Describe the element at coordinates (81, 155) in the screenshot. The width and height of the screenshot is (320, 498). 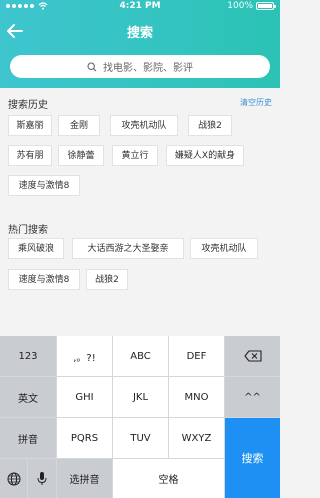
I see `history-tag: 徐静蕾` at that location.